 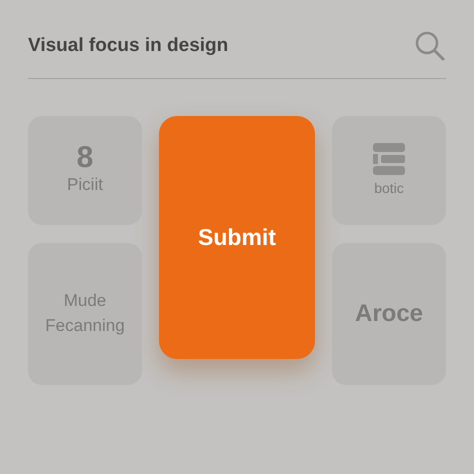 What do you see at coordinates (85, 158) in the screenshot?
I see `tile-number: 8` at bounding box center [85, 158].